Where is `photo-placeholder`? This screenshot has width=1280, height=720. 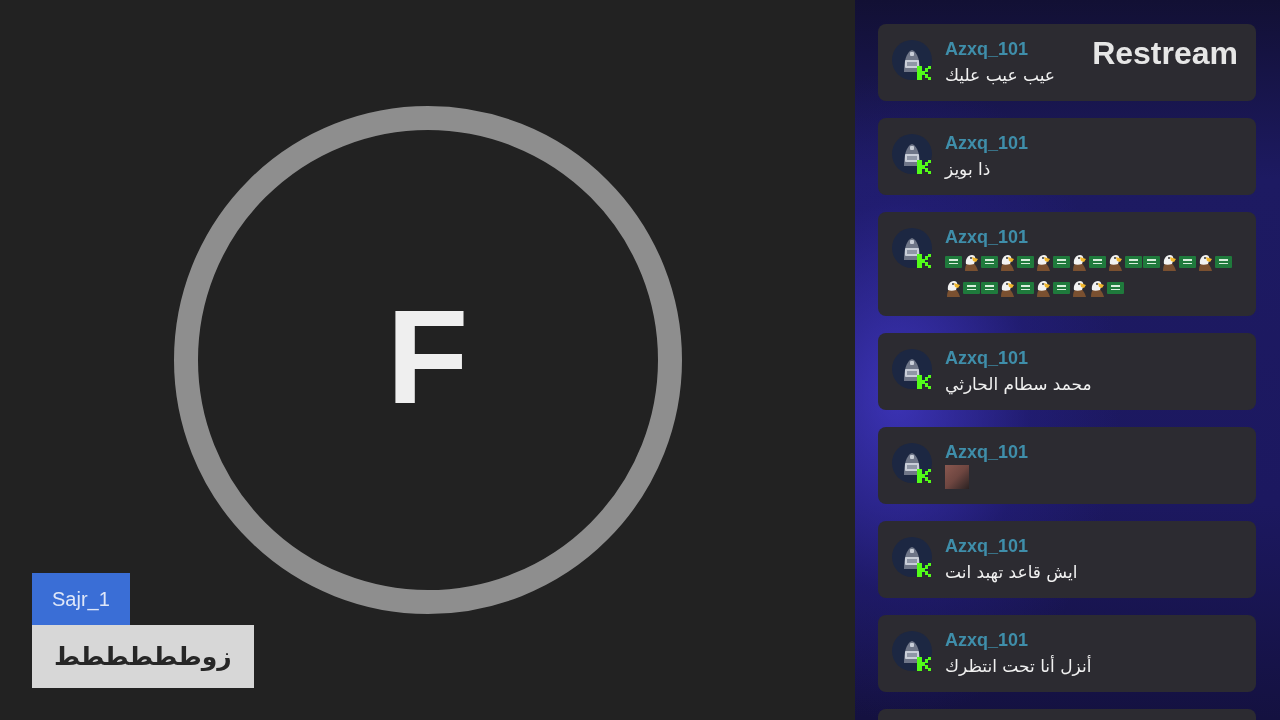 photo-placeholder is located at coordinates (957, 477).